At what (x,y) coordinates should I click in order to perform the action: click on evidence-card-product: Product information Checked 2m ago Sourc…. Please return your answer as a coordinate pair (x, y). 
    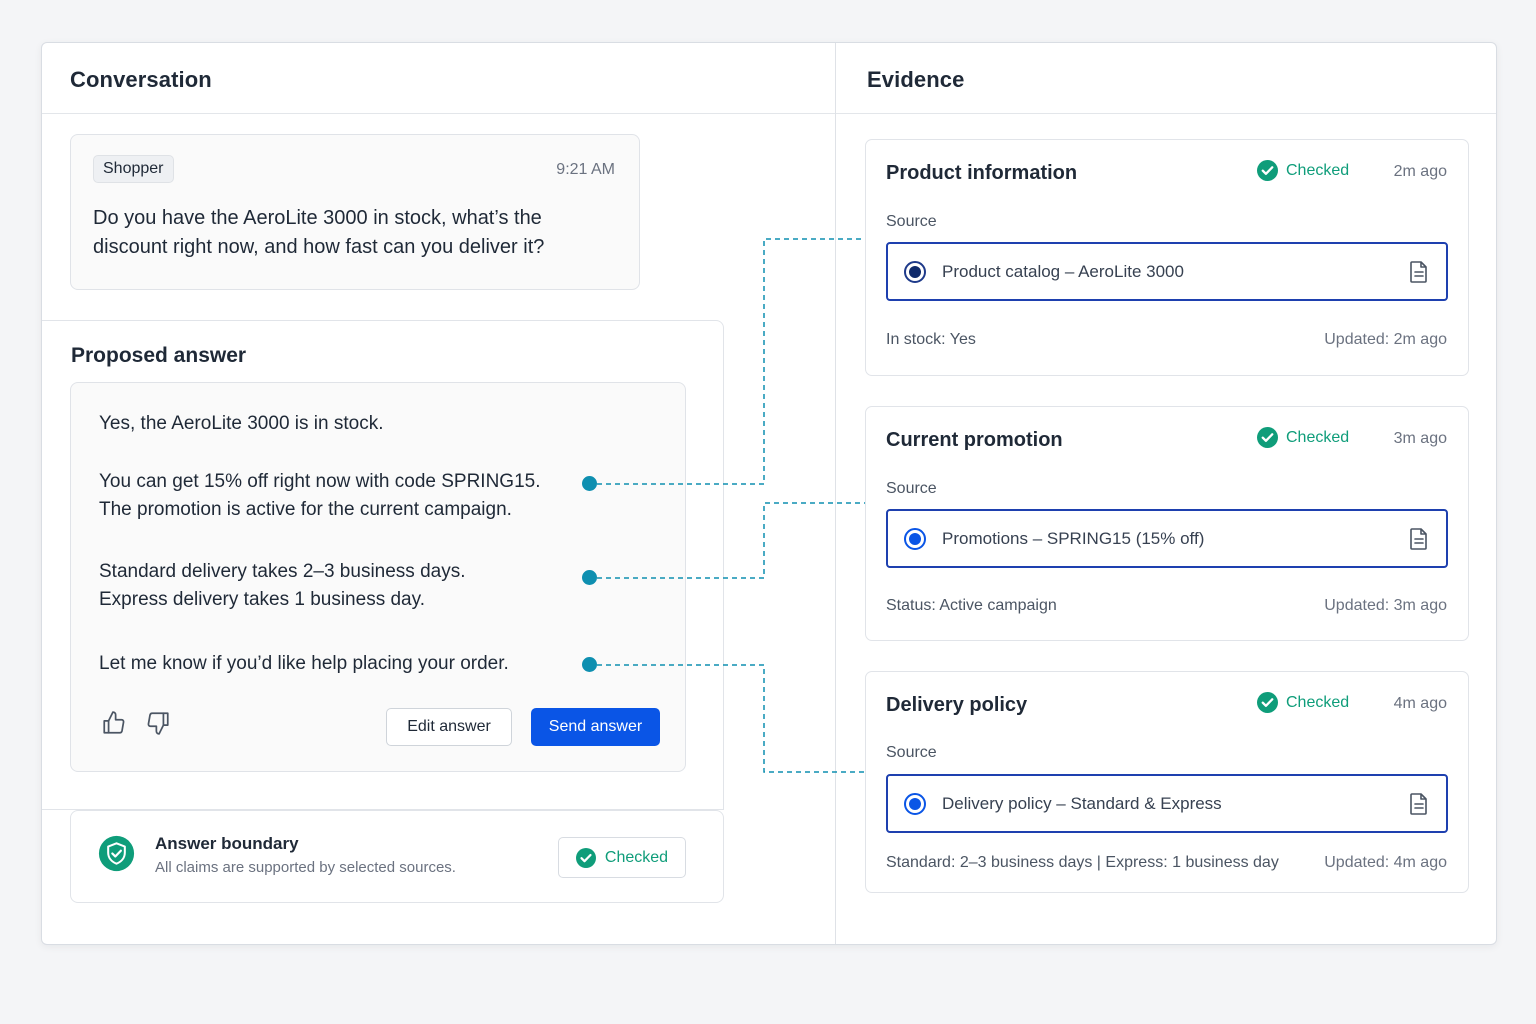
    Looking at the image, I should click on (1167, 257).